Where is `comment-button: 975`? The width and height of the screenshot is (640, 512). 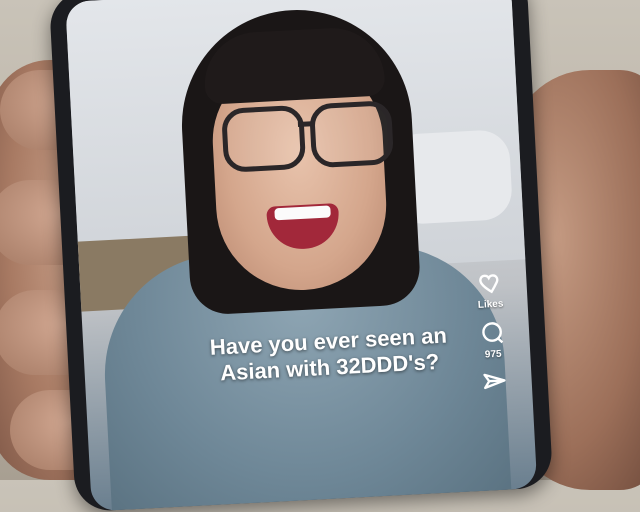 comment-button: 975 is located at coordinates (492, 340).